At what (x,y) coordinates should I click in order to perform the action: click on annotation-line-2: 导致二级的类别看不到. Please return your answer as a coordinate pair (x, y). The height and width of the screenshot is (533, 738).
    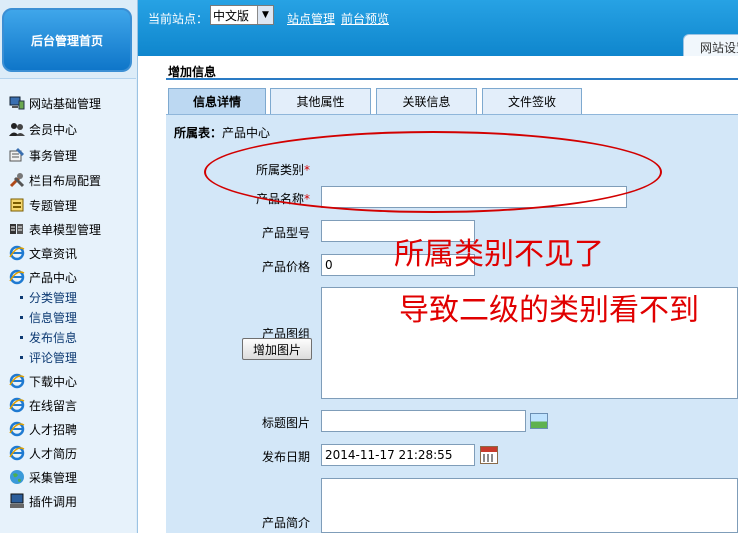
    Looking at the image, I should click on (549, 310).